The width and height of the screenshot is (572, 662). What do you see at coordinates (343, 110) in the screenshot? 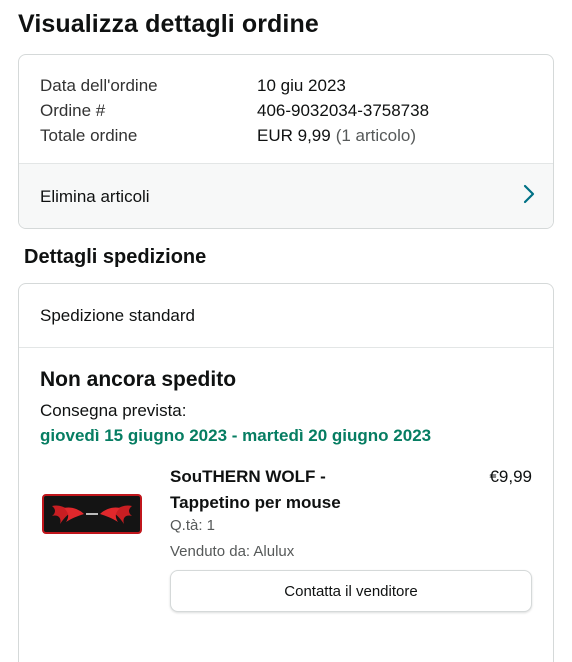
I see `order-number-value: 406-9032034-3758738` at bounding box center [343, 110].